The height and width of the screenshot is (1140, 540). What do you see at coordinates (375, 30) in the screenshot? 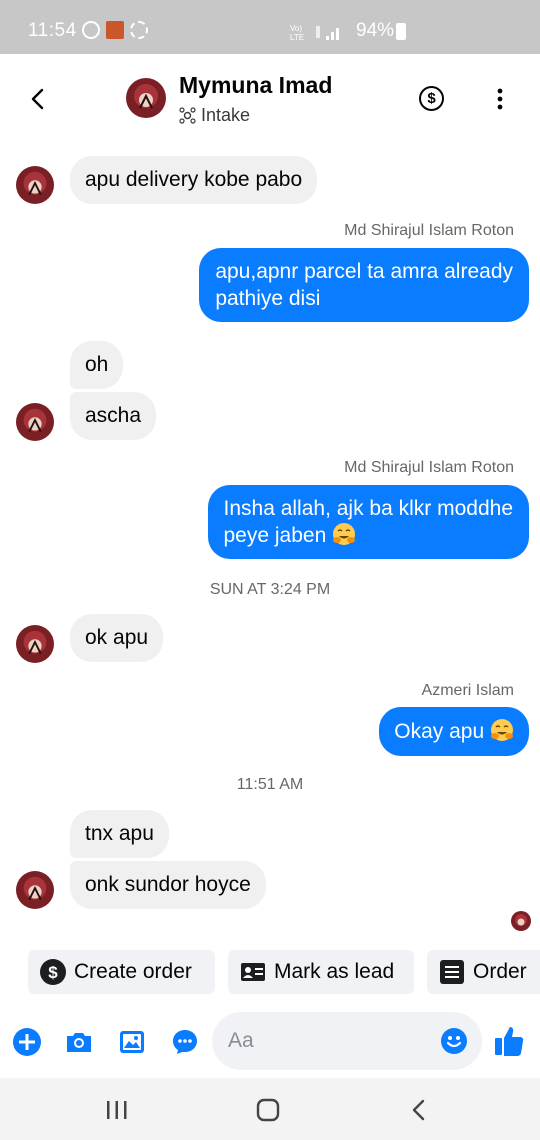
I see `battery-percentage: 94%` at bounding box center [375, 30].